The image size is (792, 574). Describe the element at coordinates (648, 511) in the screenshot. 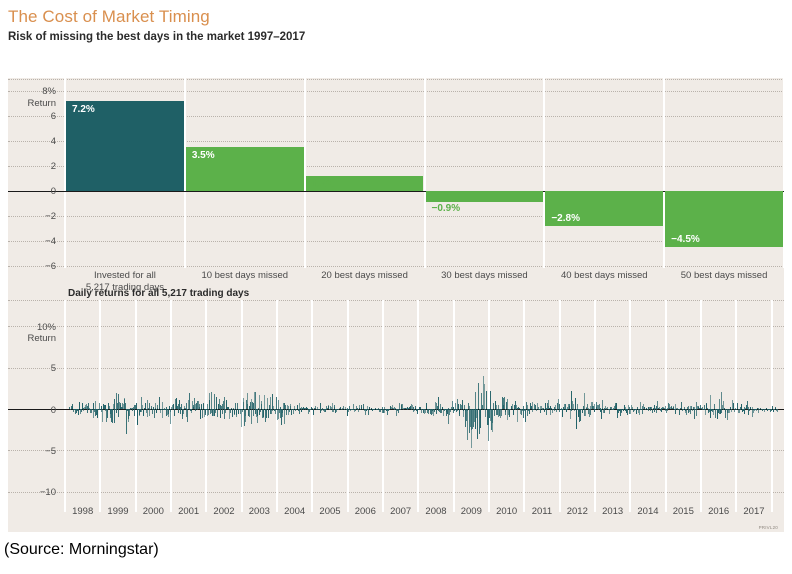

I see `year-label: 2014` at that location.